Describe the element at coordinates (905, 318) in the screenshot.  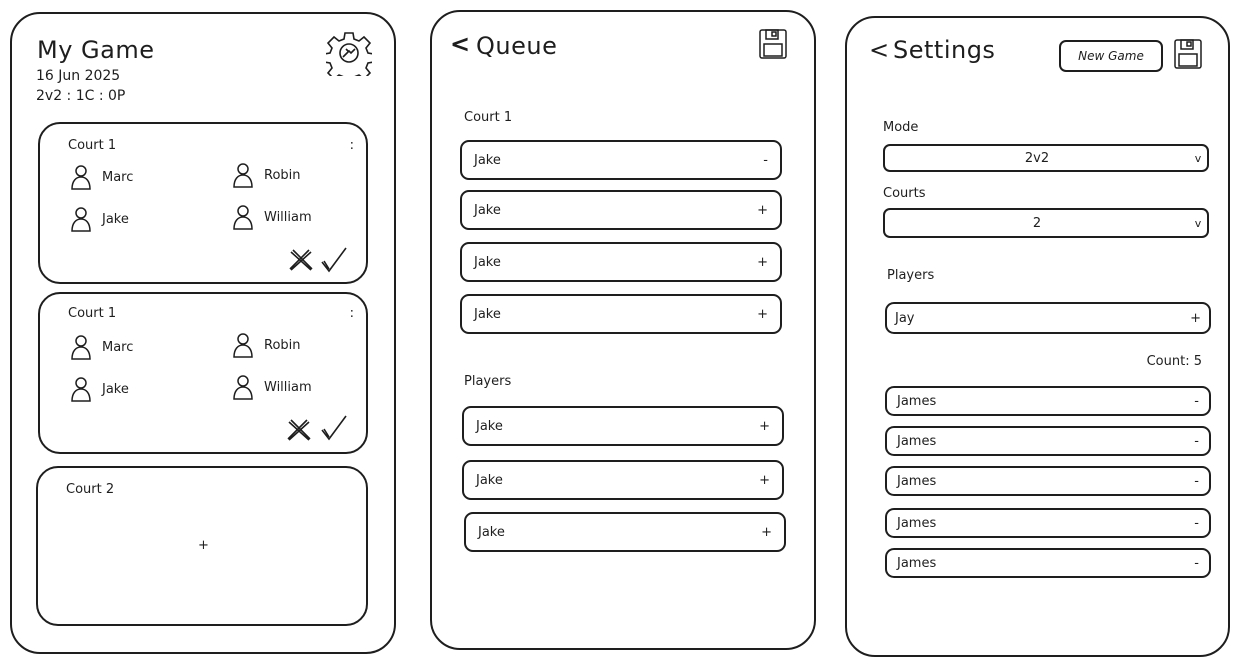
I see `player-input-value: Jay` at that location.